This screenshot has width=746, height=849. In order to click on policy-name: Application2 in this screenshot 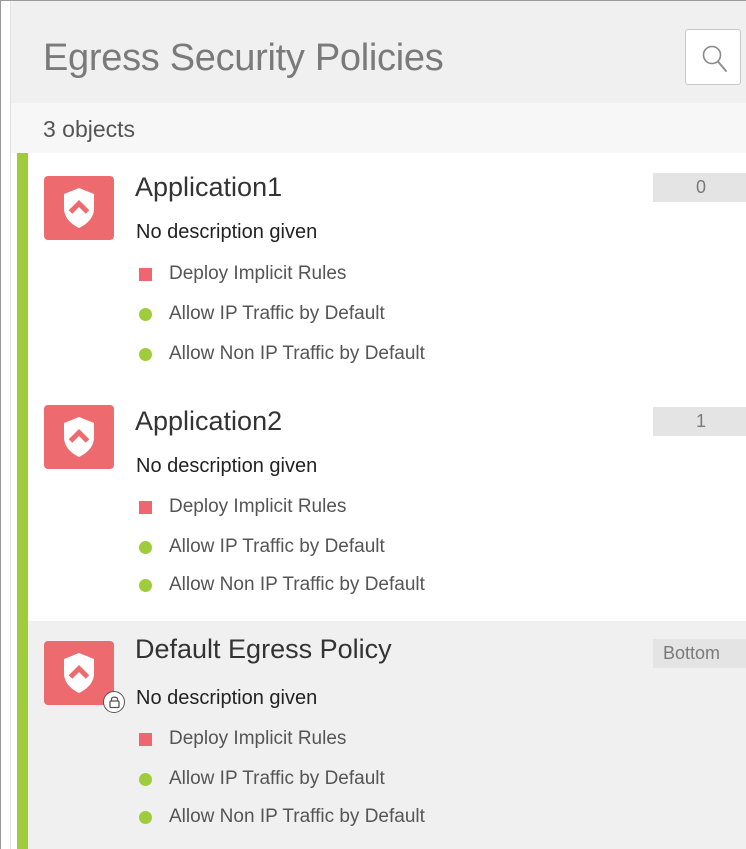, I will do `click(208, 421)`.